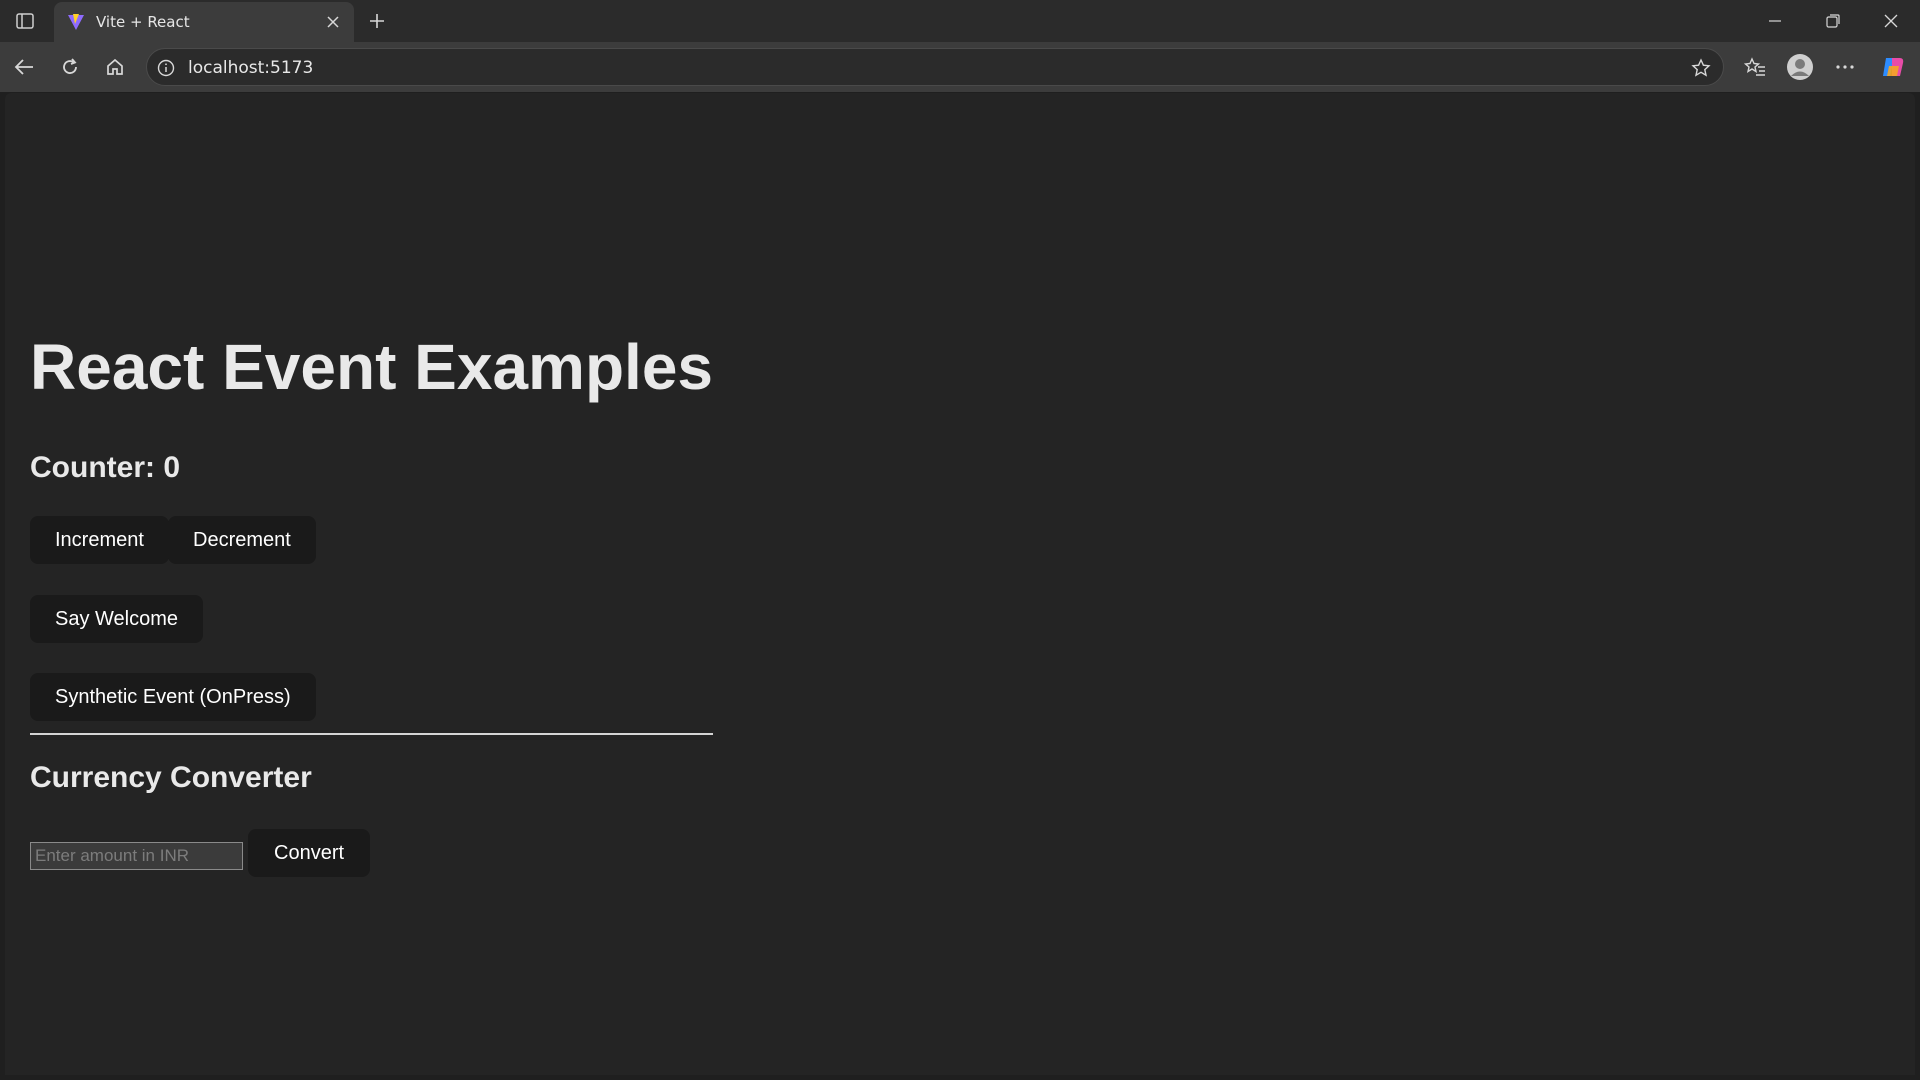  I want to click on inr-amount-input, so click(136, 856).